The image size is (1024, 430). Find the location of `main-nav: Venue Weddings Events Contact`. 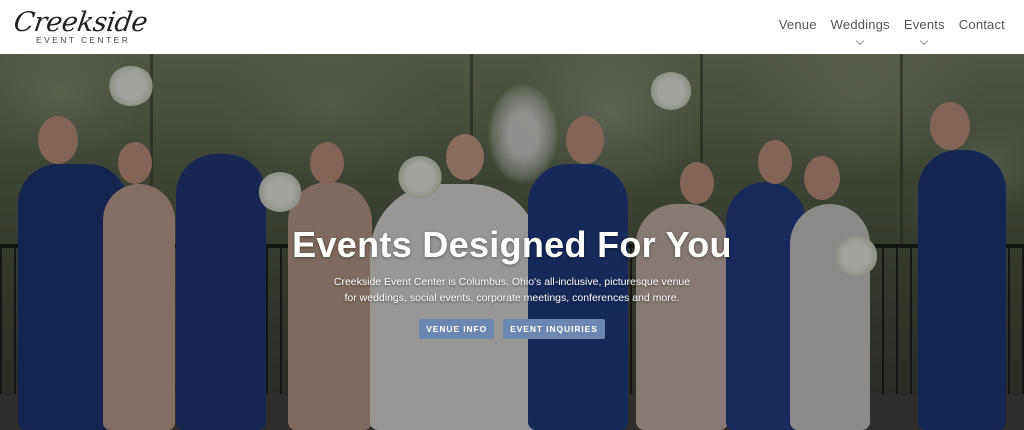

main-nav: Venue Weddings Events Contact is located at coordinates (892, 27).